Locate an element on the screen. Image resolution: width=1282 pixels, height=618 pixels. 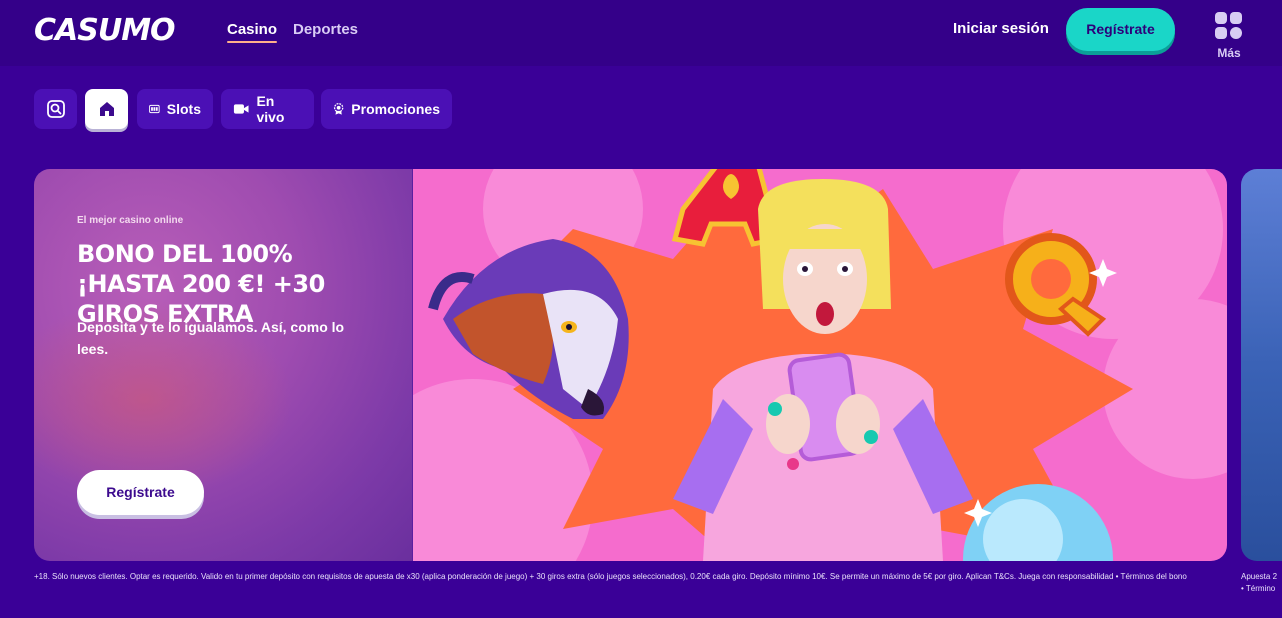
tab-casino: Casino is located at coordinates (252, 32).